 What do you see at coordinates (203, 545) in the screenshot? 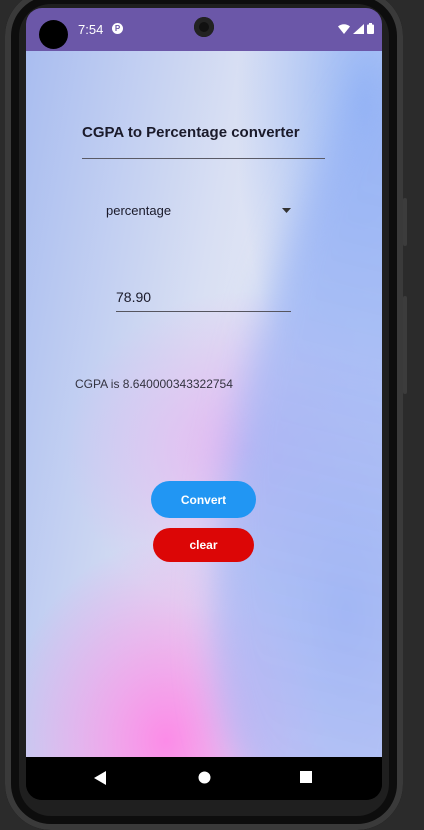
I see `clear-button: clear` at bounding box center [203, 545].